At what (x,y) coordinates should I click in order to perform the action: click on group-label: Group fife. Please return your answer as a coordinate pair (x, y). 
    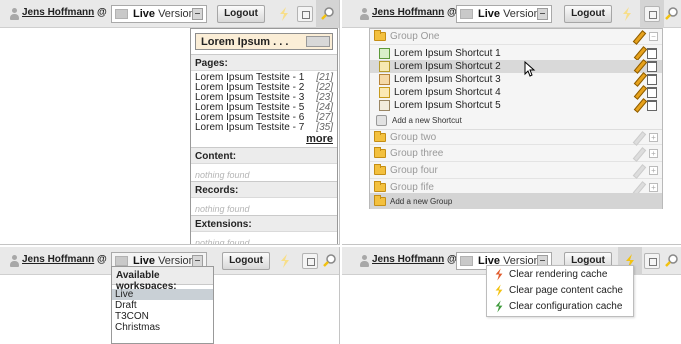
    Looking at the image, I should click on (412, 187).